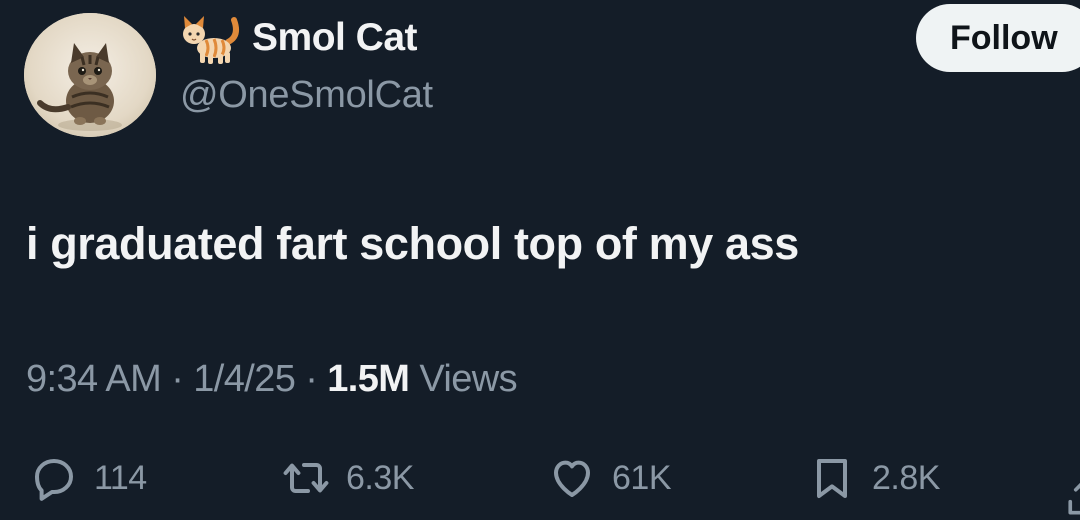  I want to click on tweet-text: i graduated fart school top of my ass, so click(412, 243).